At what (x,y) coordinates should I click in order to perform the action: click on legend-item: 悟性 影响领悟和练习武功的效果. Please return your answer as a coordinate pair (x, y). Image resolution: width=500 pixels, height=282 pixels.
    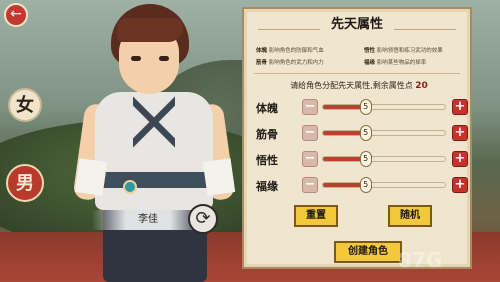
    Looking at the image, I should click on (403, 51).